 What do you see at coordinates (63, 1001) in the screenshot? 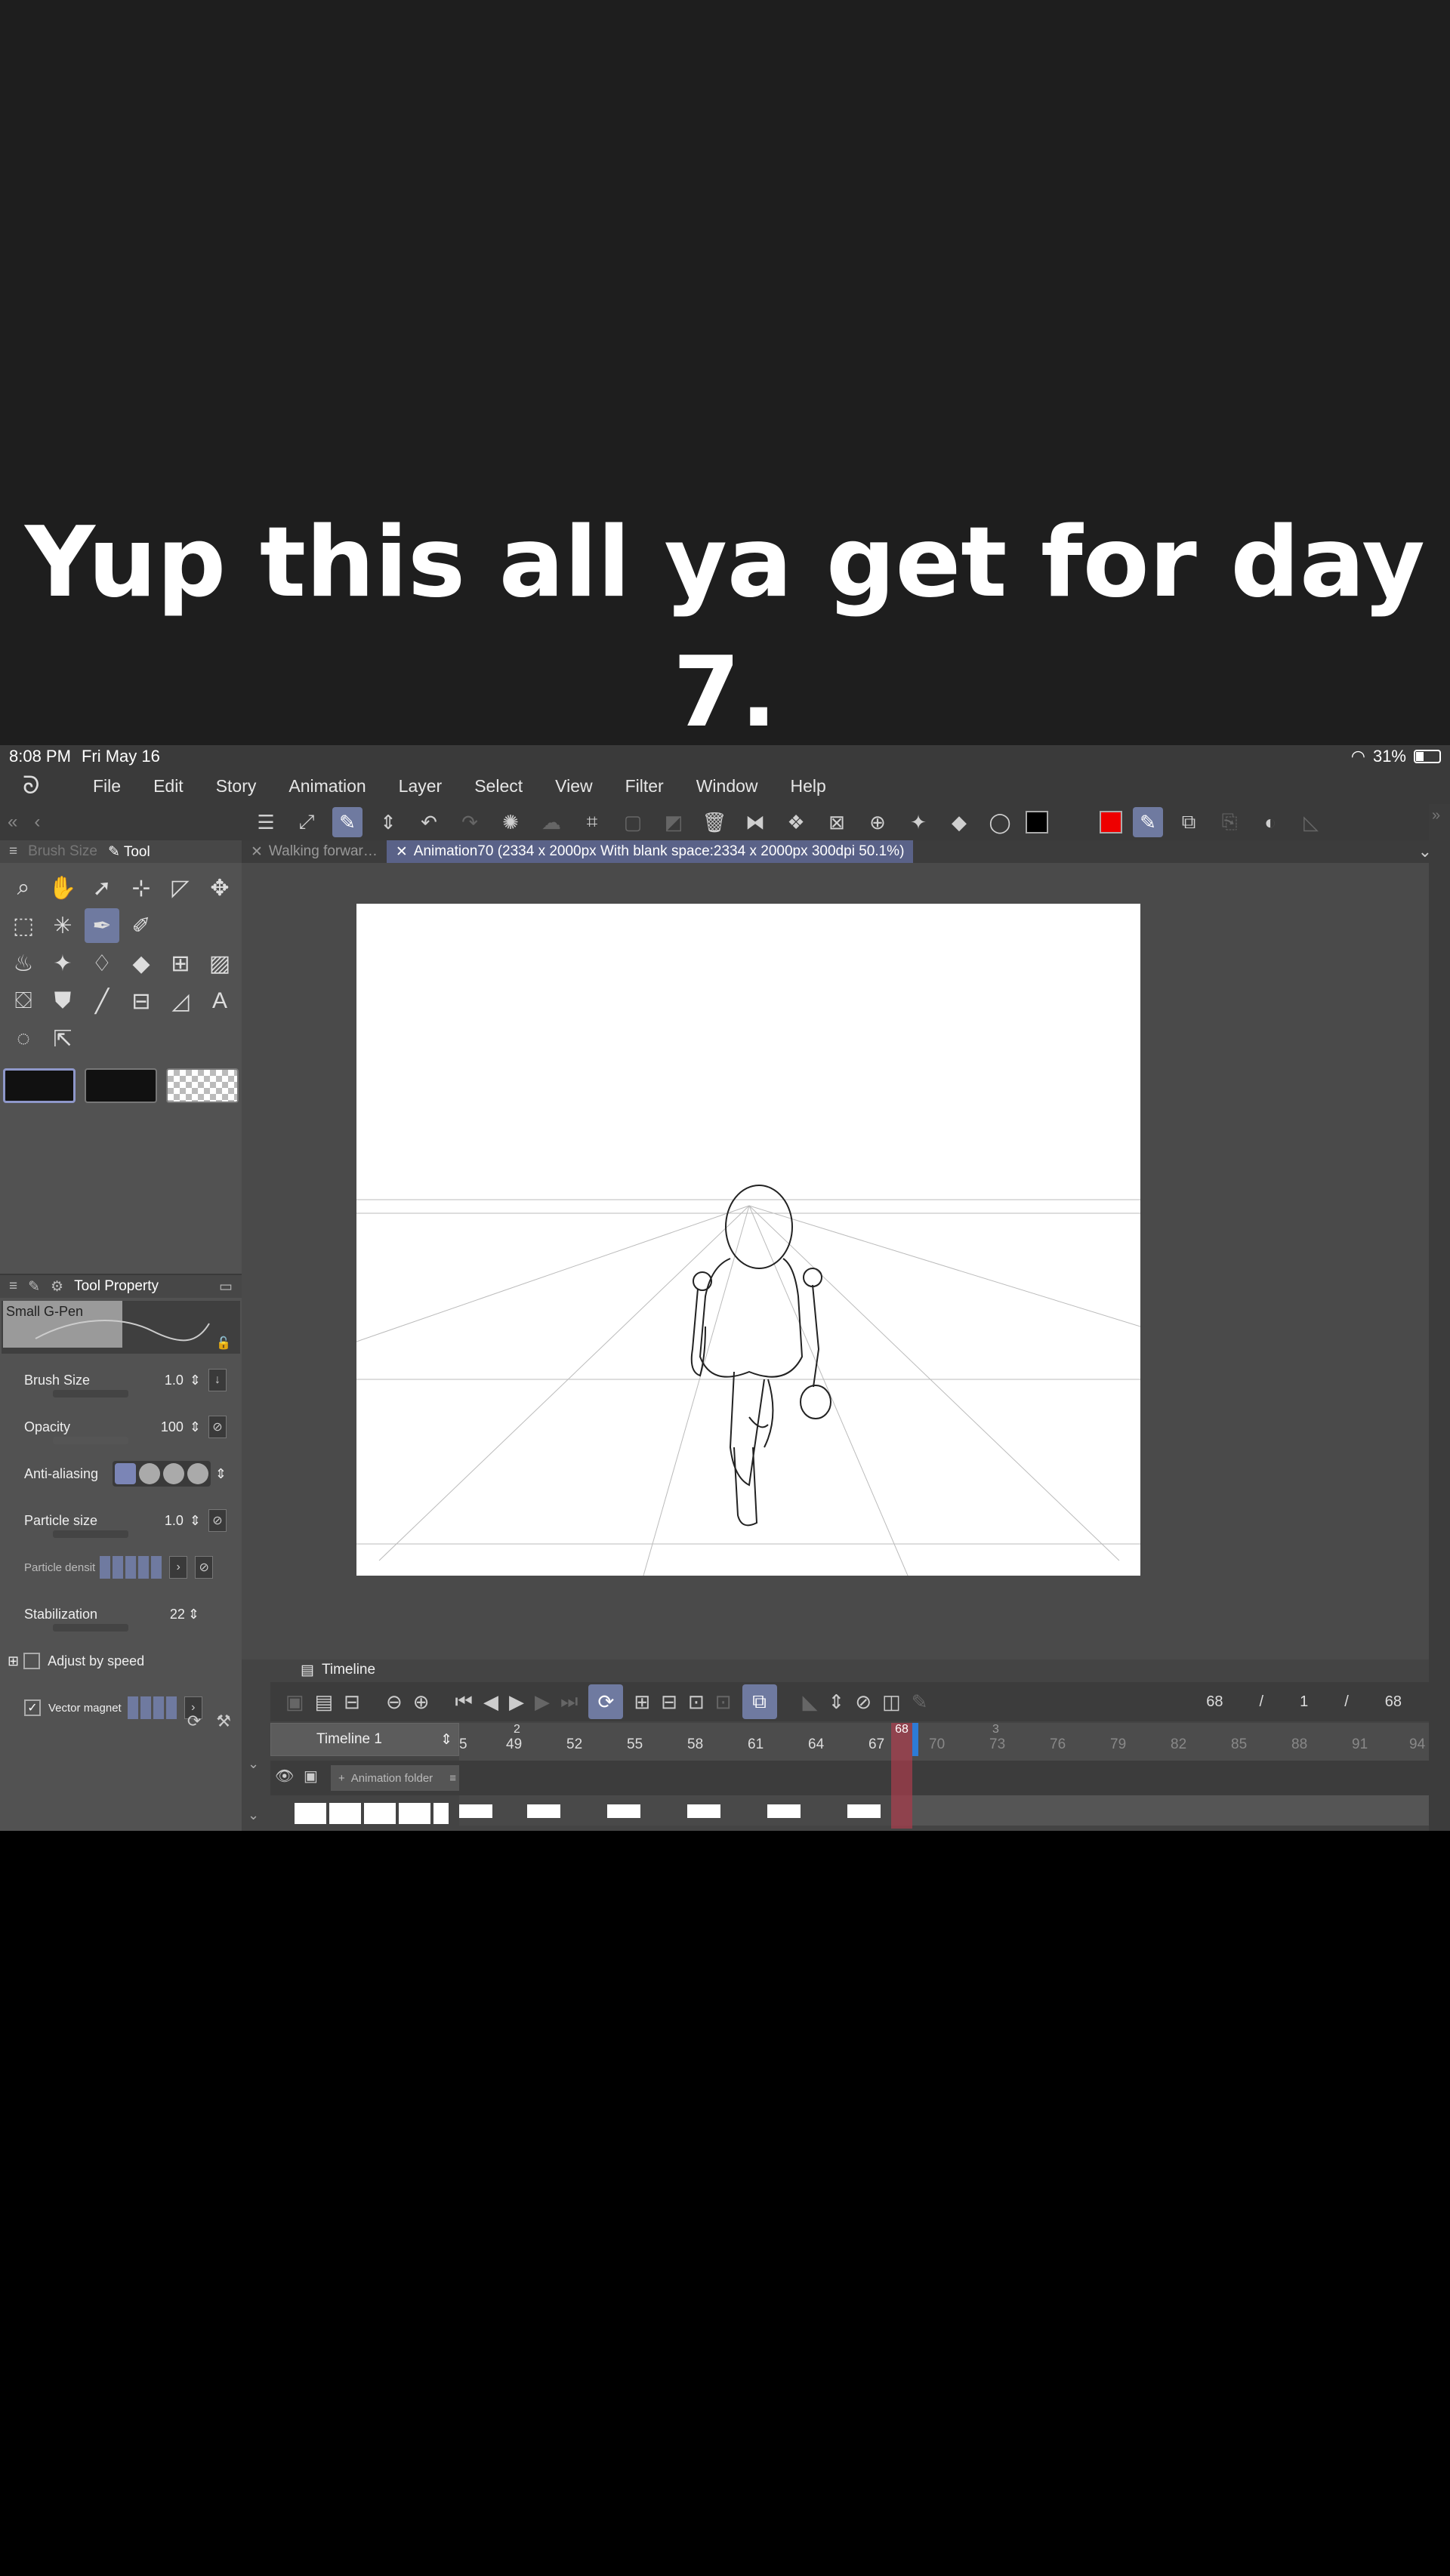
I see `fill-alt-icon: ⛊` at bounding box center [63, 1001].